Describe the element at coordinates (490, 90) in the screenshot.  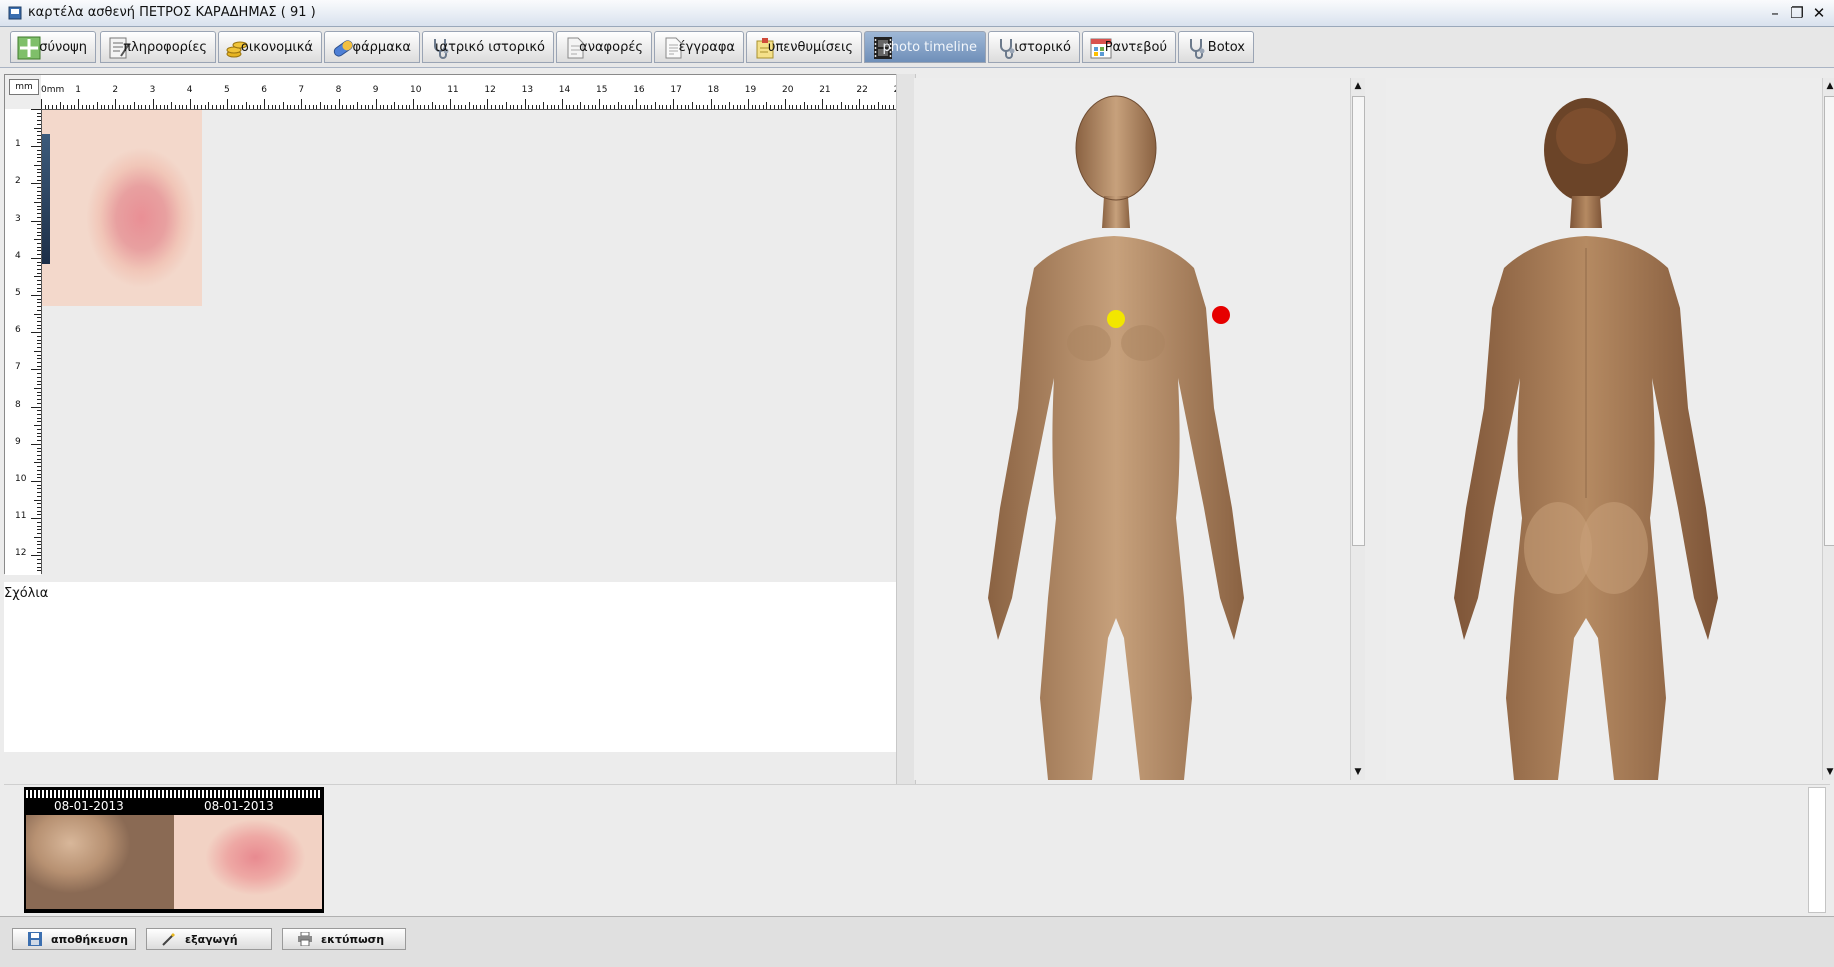
I see `ruler-label: 12` at that location.